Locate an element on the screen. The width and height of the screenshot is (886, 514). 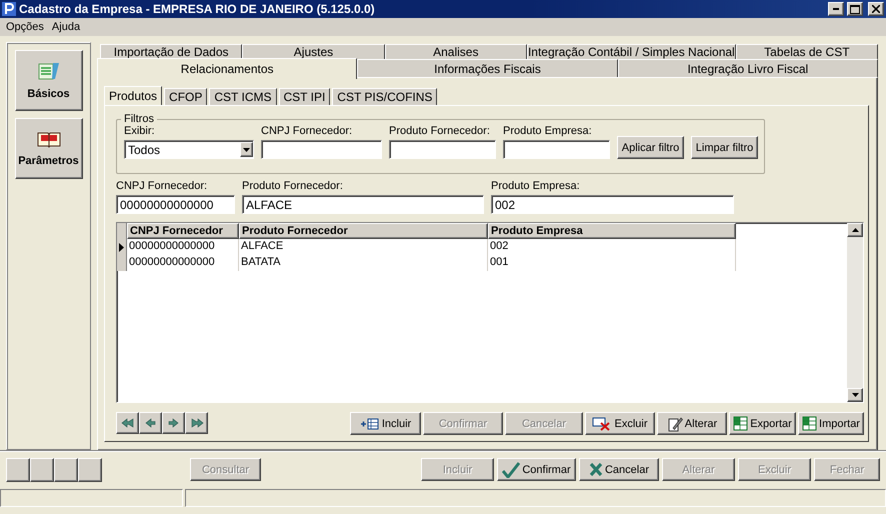
tab: Integração Contábil / Simples Nacional is located at coordinates (631, 51).